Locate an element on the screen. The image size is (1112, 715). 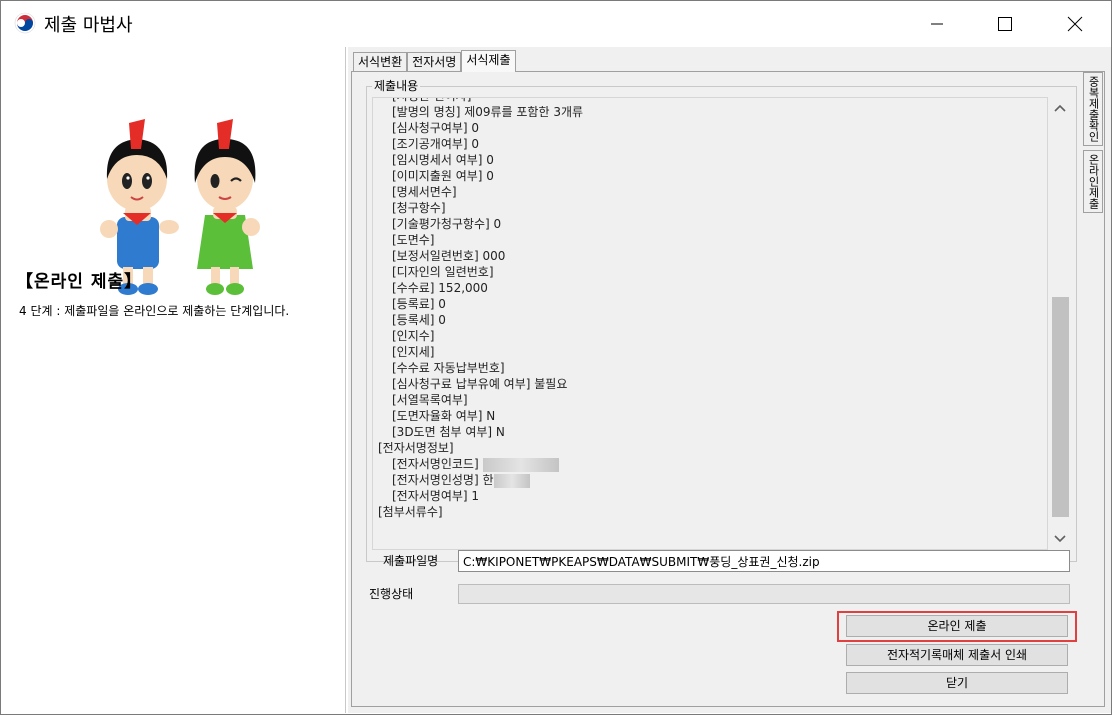
maximize-icon is located at coordinates (1005, 23).